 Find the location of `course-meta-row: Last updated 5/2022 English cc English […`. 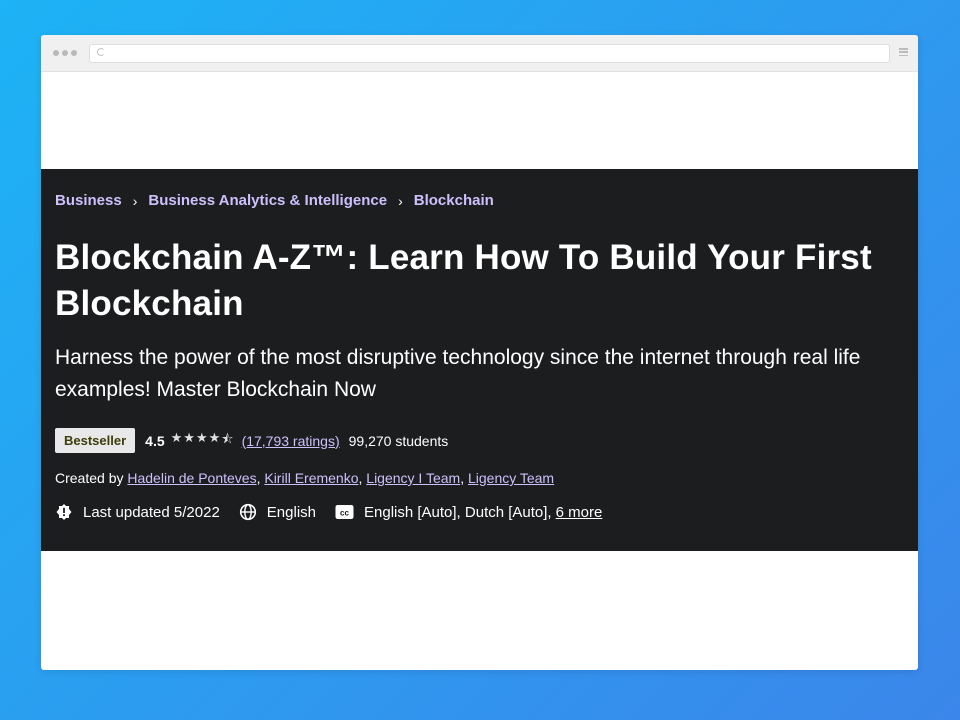

course-meta-row: Last updated 5/2022 English cc English [… is located at coordinates (338, 512).